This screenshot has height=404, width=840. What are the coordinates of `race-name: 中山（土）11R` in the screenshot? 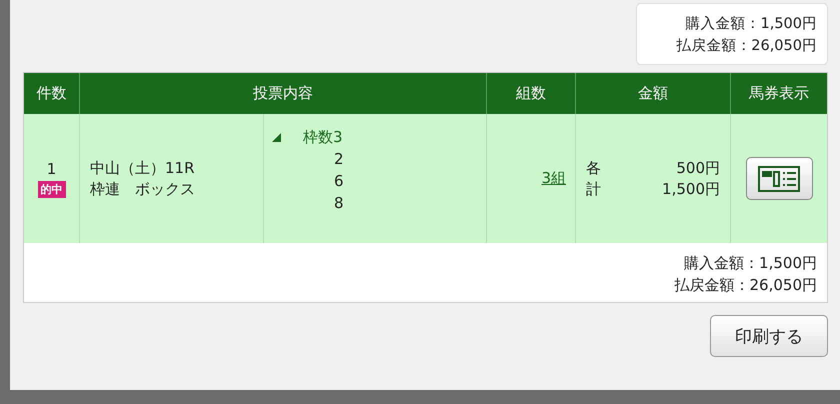 It's located at (143, 168).